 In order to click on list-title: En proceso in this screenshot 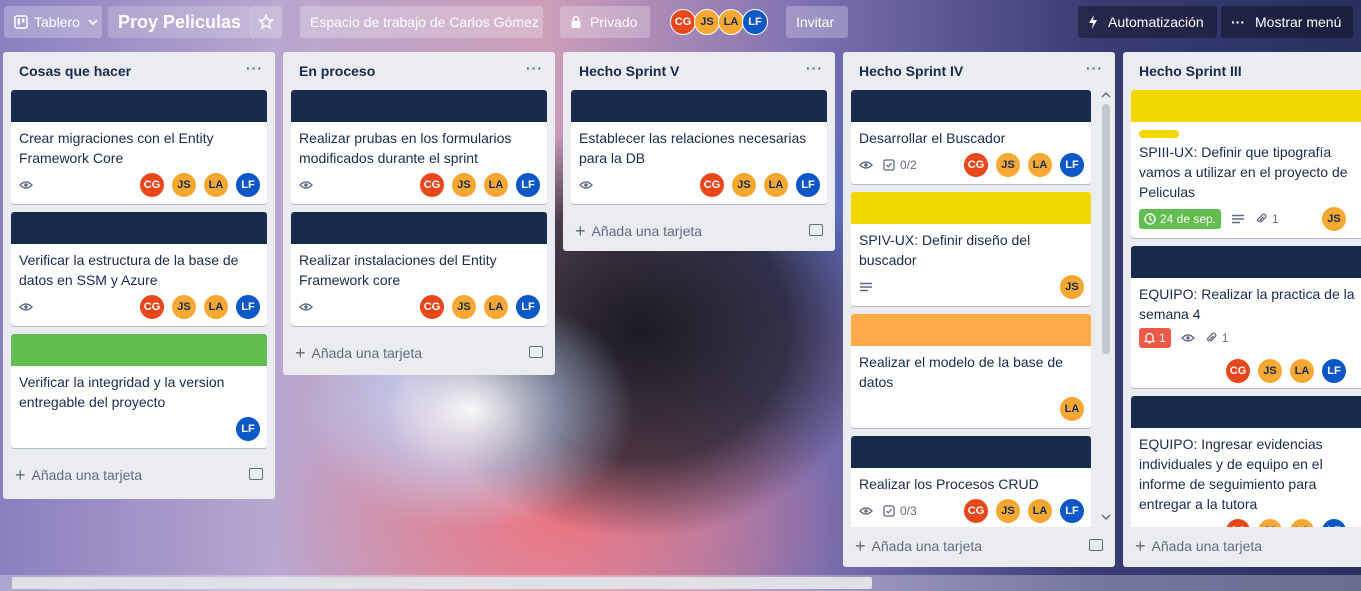, I will do `click(337, 71)`.